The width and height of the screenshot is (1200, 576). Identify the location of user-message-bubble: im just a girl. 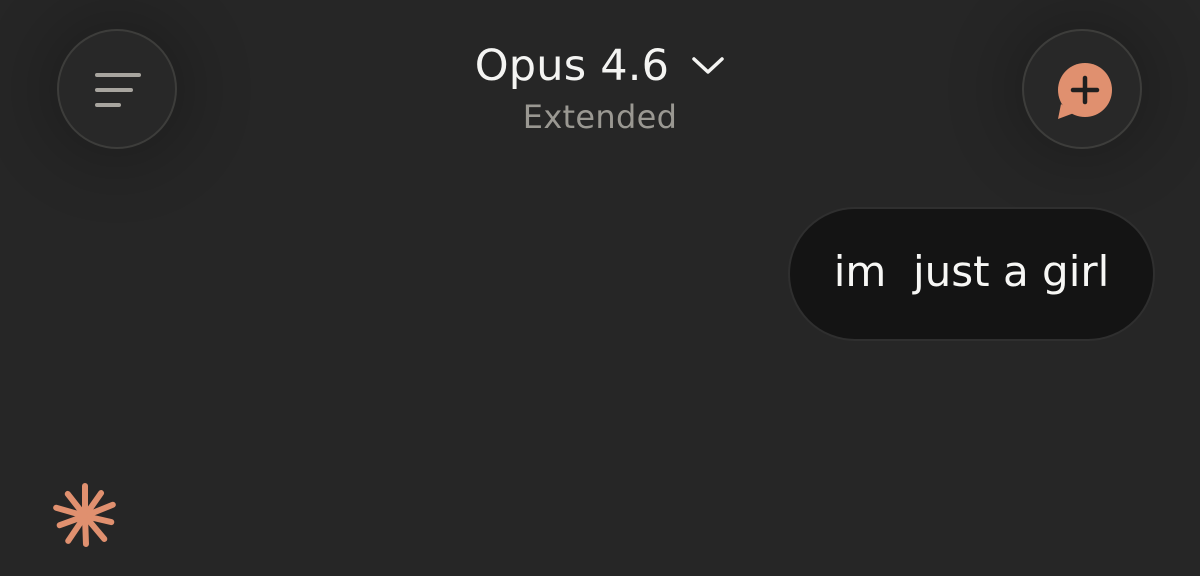
(971, 274).